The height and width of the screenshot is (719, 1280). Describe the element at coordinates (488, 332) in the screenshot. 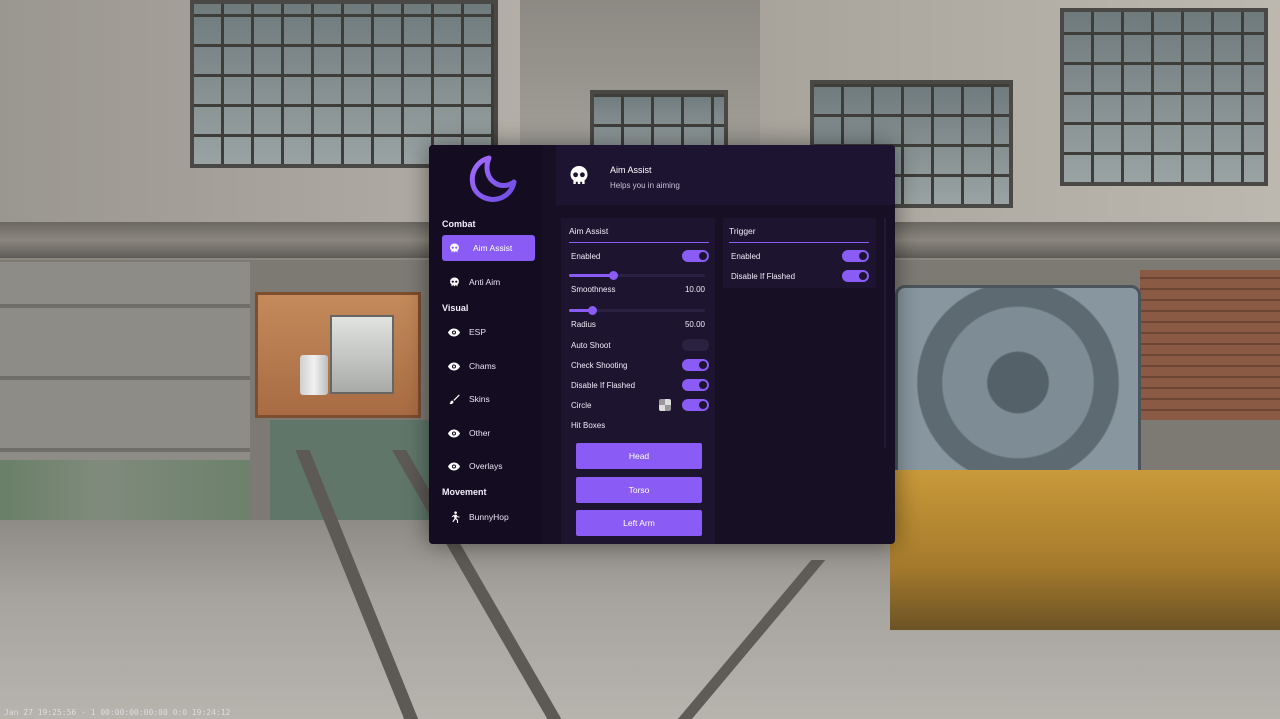

I see `sidebar-item-esp: ESP` at that location.